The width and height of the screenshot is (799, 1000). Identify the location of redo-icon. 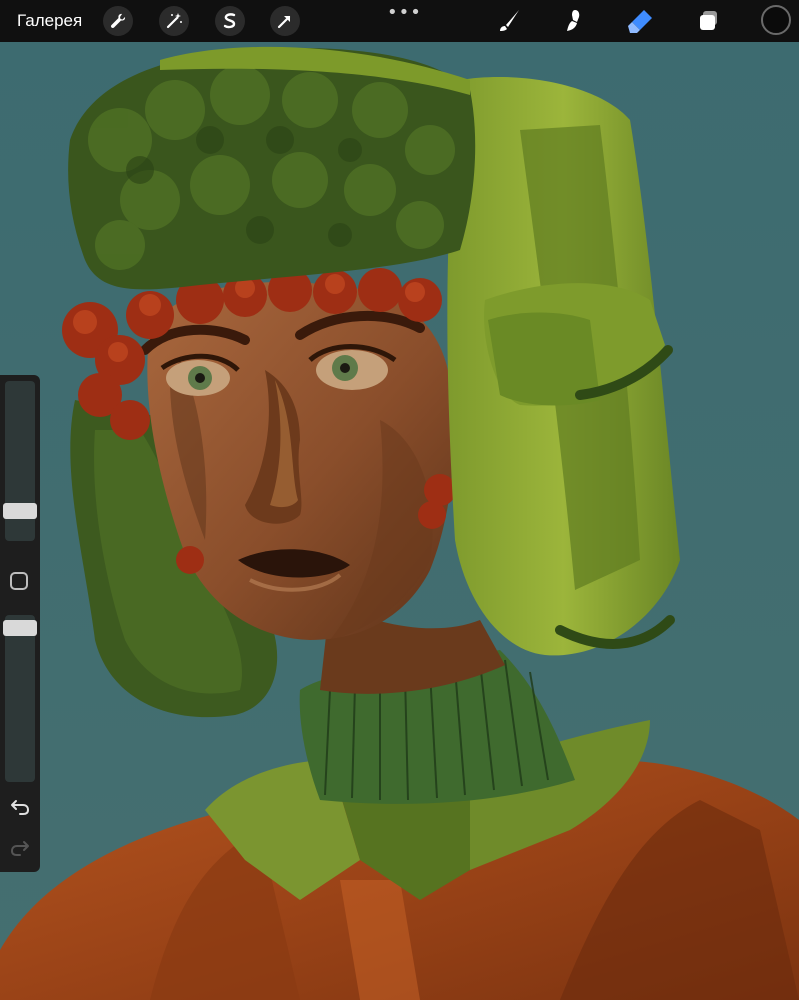
(20, 847).